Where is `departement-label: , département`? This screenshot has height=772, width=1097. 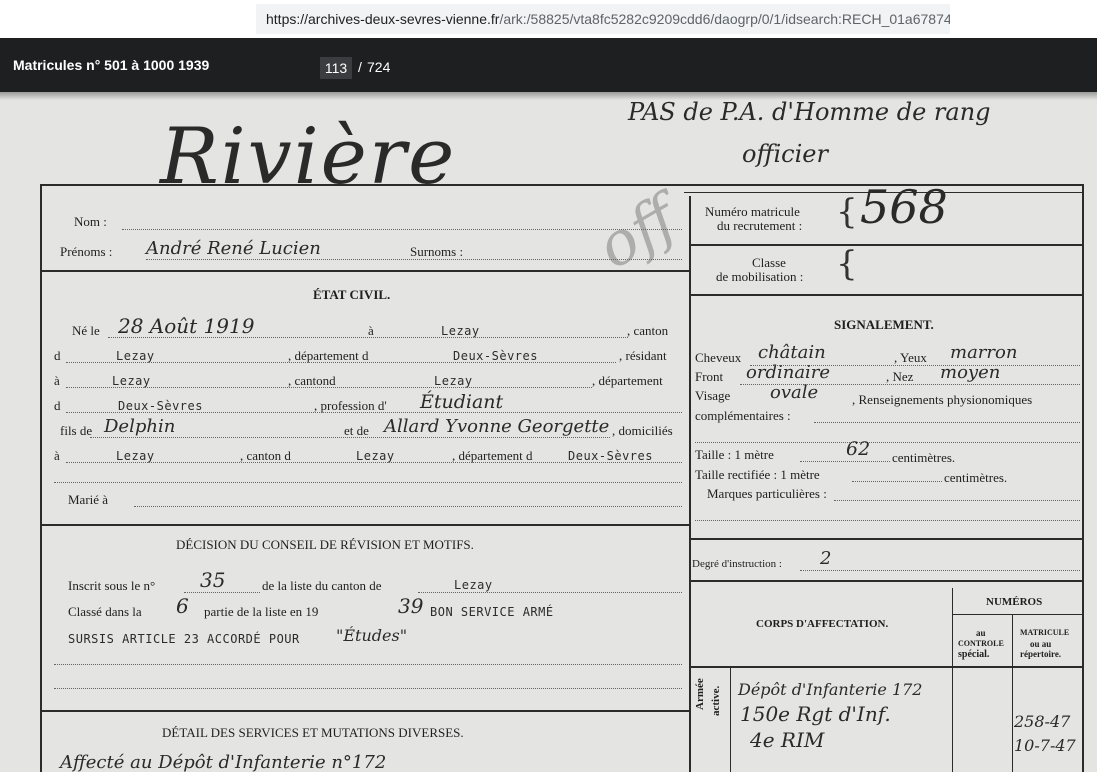 departement-label: , département is located at coordinates (627, 380).